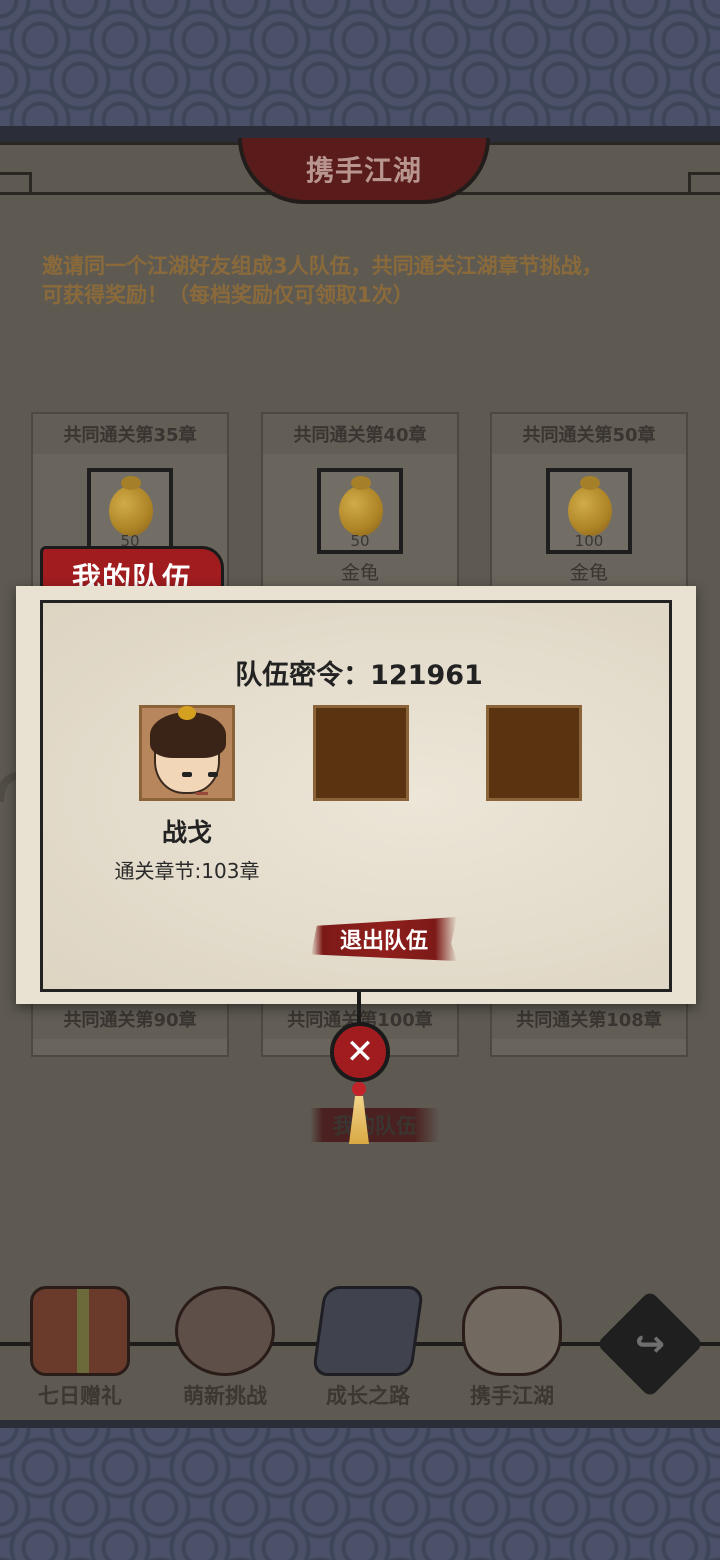  I want to click on close-icon: ✕, so click(360, 1052).